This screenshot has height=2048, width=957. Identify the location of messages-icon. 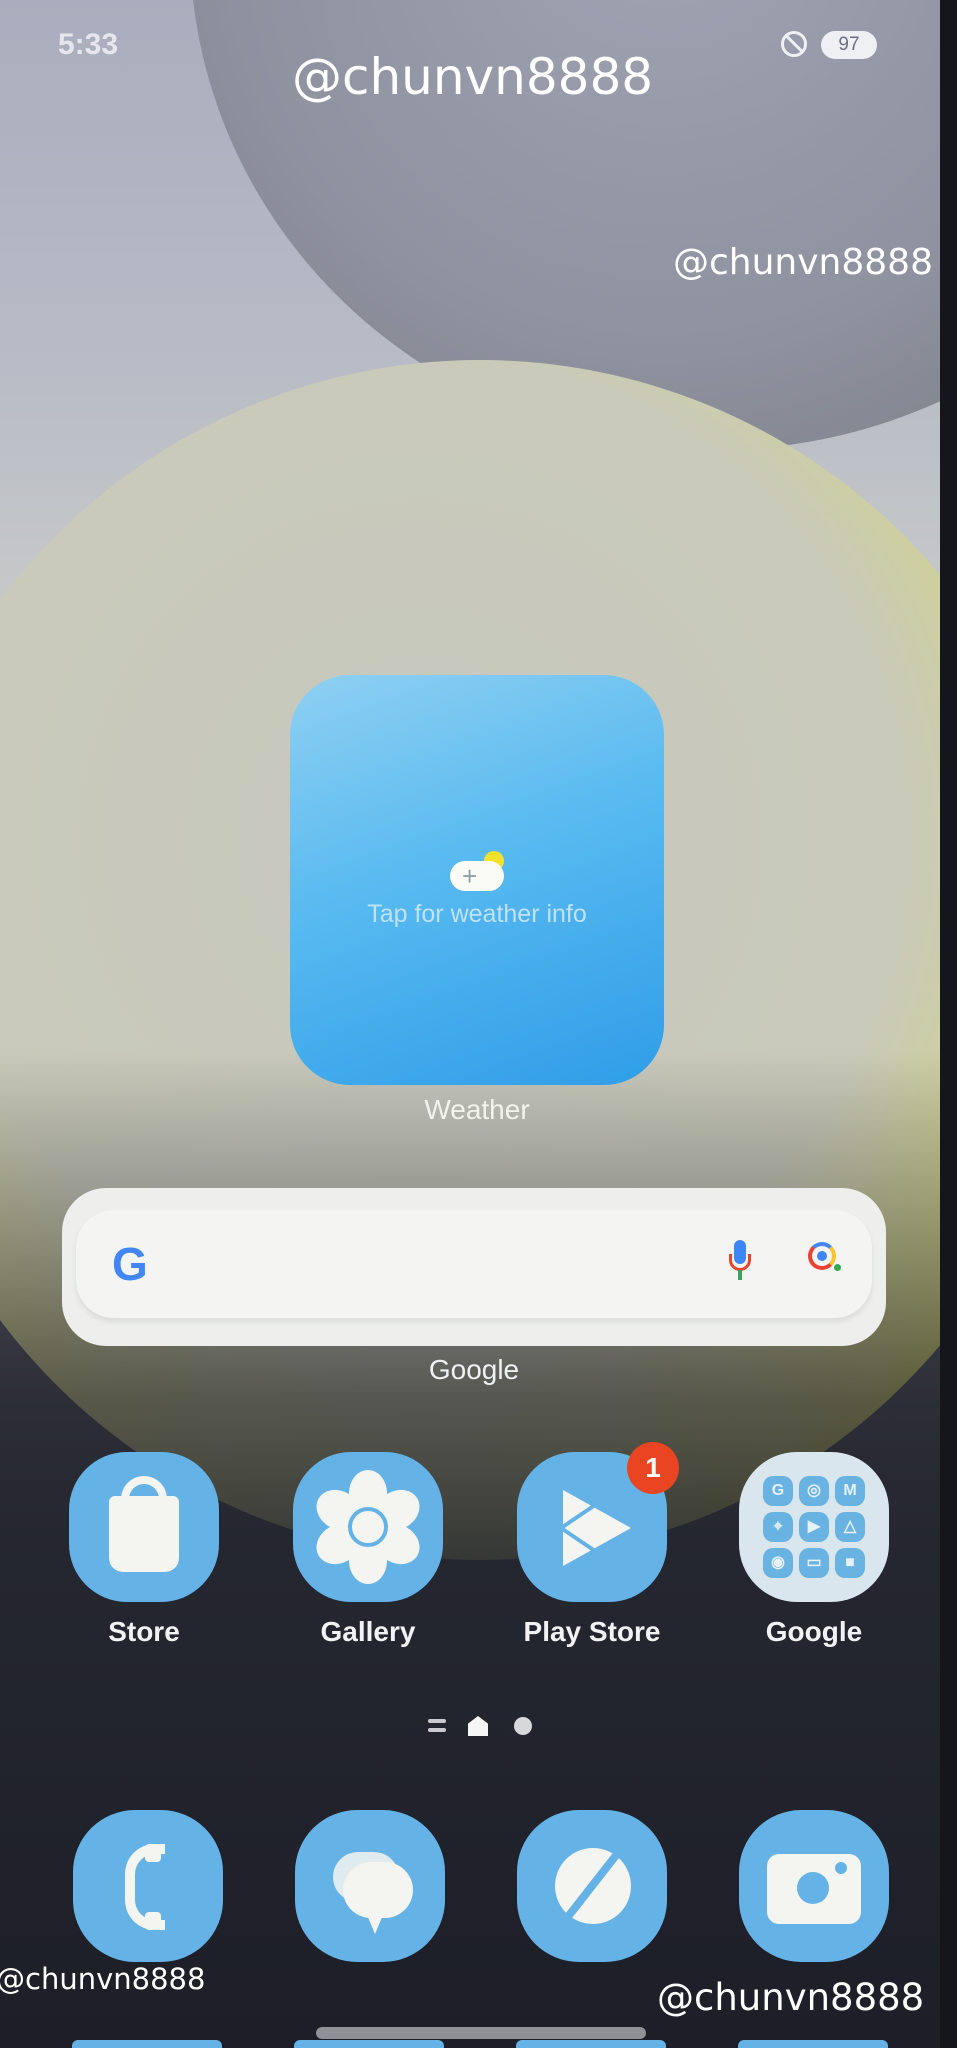
(370, 1886).